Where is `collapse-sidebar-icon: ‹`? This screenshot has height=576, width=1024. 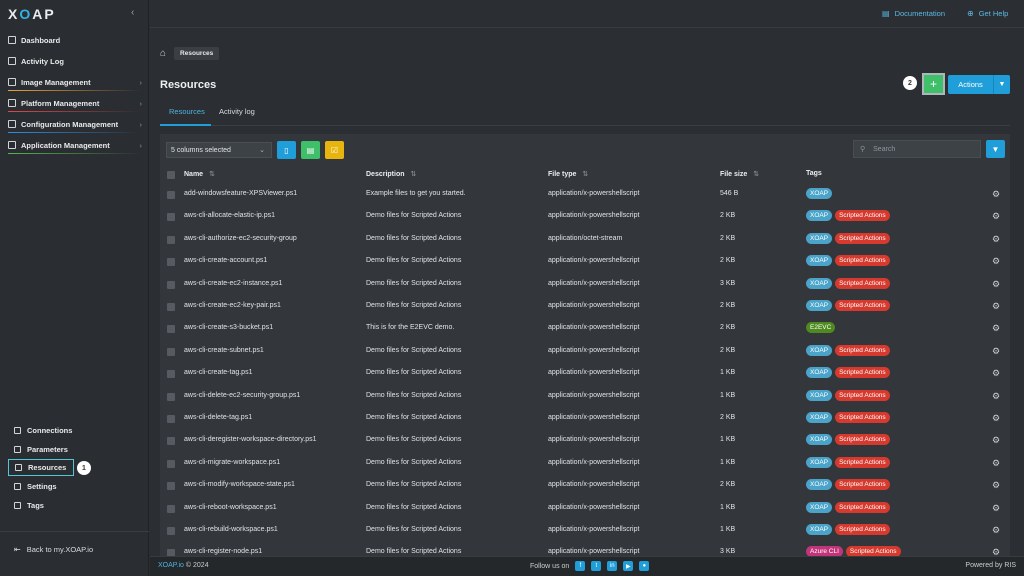 collapse-sidebar-icon: ‹ is located at coordinates (132, 12).